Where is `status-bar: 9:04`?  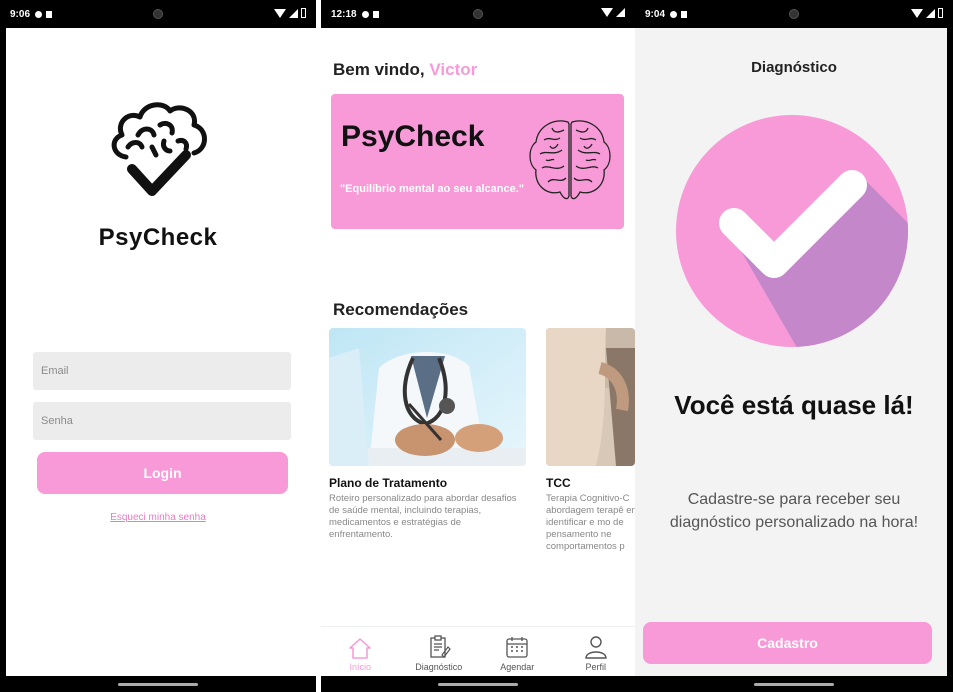 status-bar: 9:04 is located at coordinates (794, 14).